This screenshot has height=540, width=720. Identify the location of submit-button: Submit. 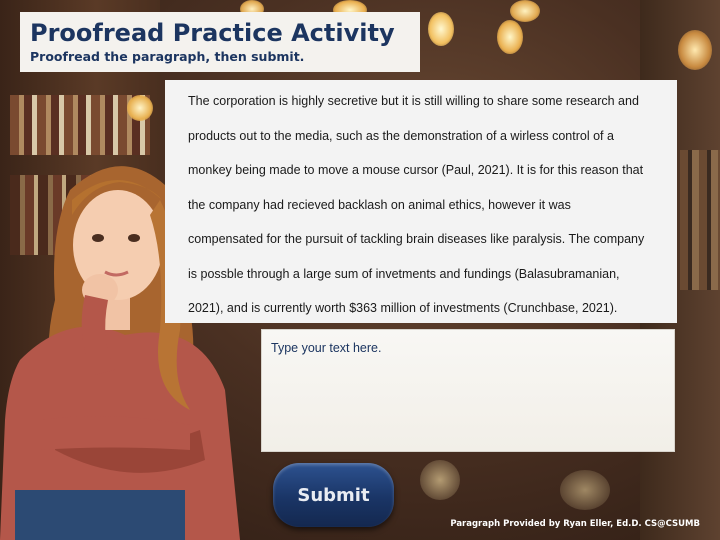
(333, 495).